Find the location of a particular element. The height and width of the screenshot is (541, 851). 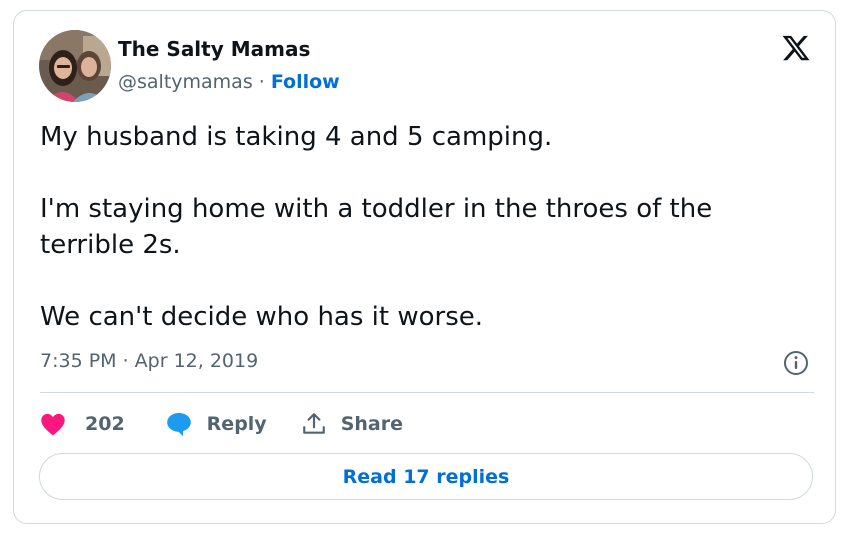

action-bar: 202 Reply Share is located at coordinates (221, 424).